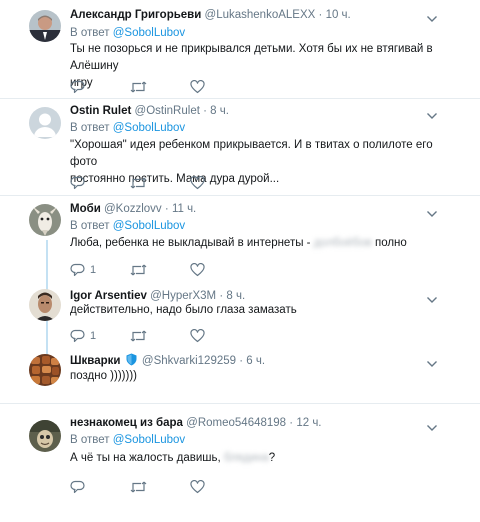 The height and width of the screenshot is (522, 480). I want to click on tweet-text-end: ?, so click(272, 458).